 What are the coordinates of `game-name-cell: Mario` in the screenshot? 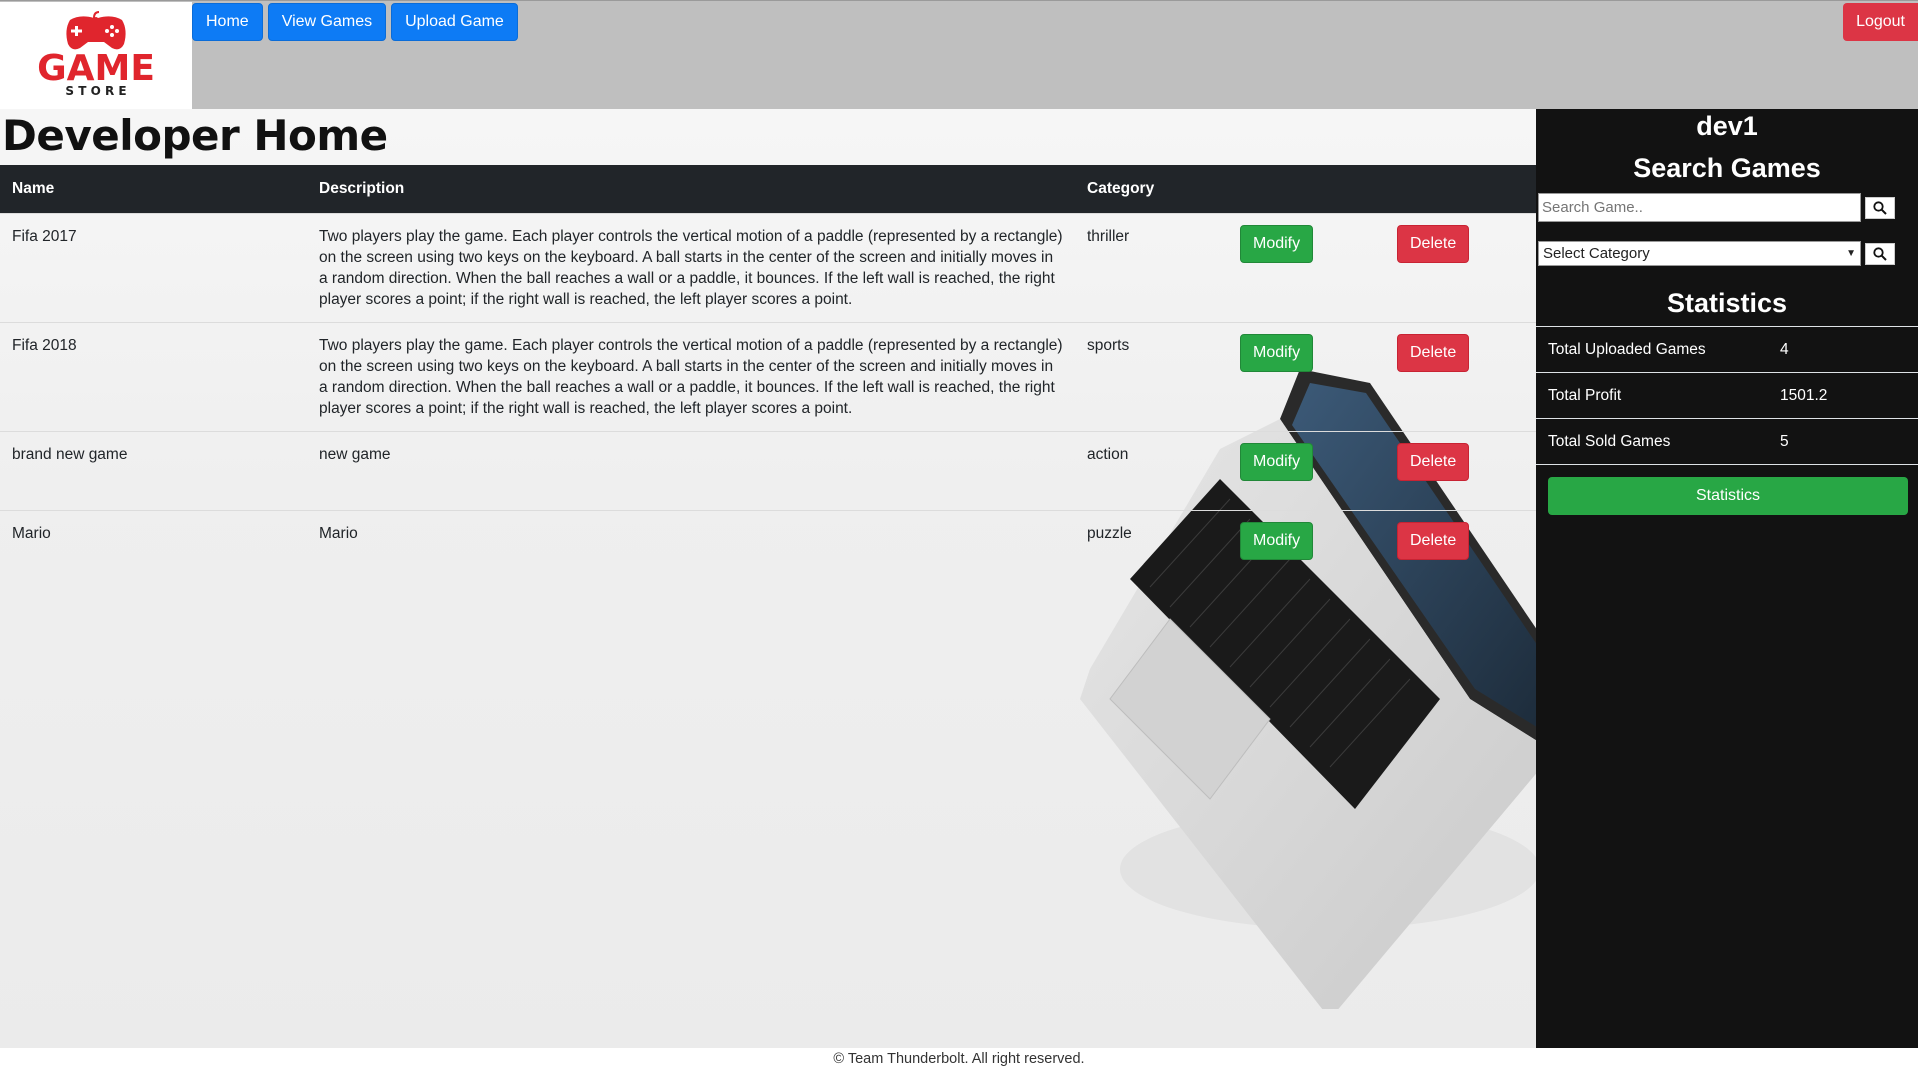 It's located at (153, 549).